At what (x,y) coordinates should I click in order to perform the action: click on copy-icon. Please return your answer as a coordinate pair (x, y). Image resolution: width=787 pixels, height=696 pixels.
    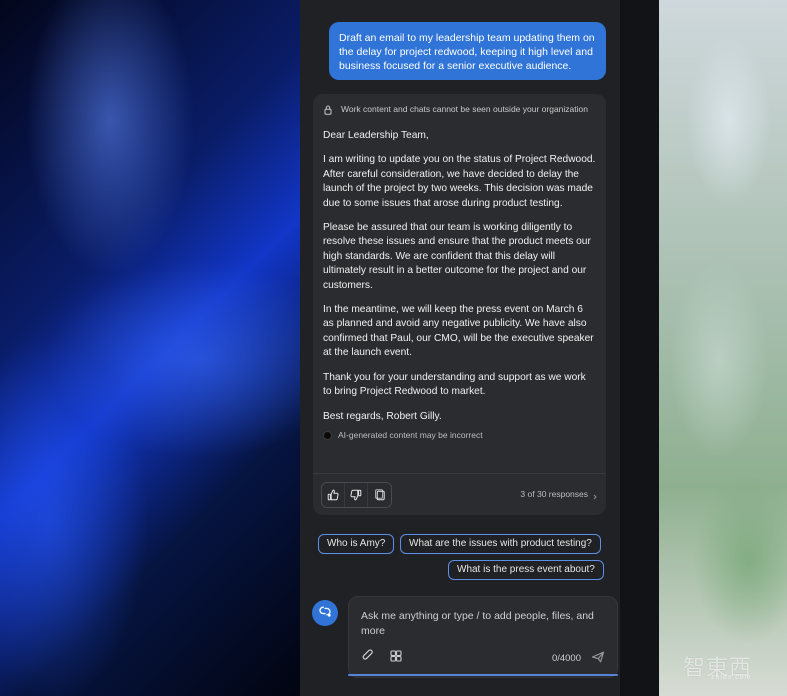
    Looking at the image, I should click on (380, 495).